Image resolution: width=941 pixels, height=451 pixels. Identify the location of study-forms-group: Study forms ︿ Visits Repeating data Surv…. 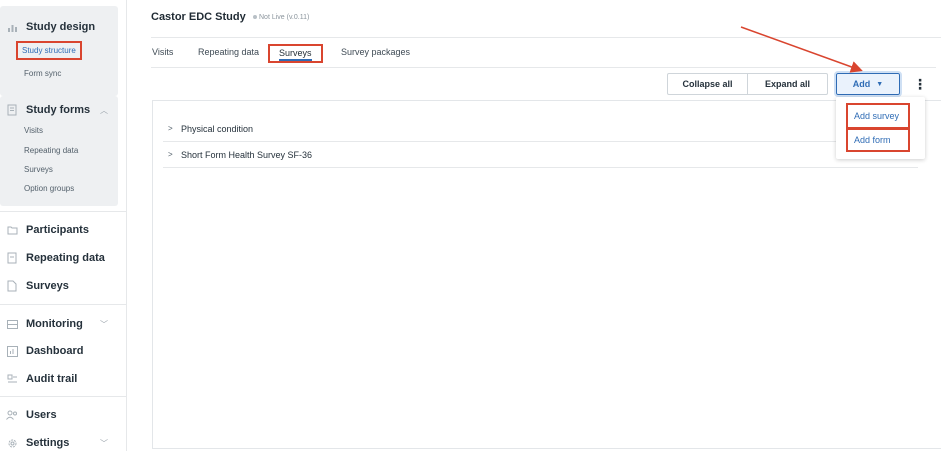
(59, 151).